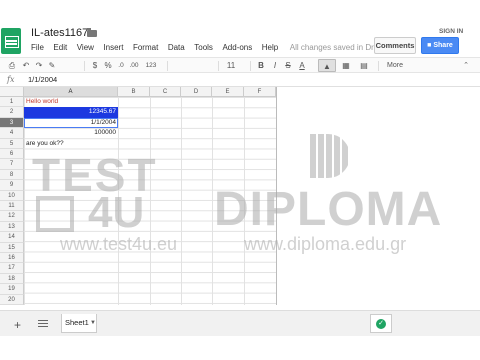 The width and height of the screenshot is (480, 360). I want to click on folder-icon, so click(92, 32).